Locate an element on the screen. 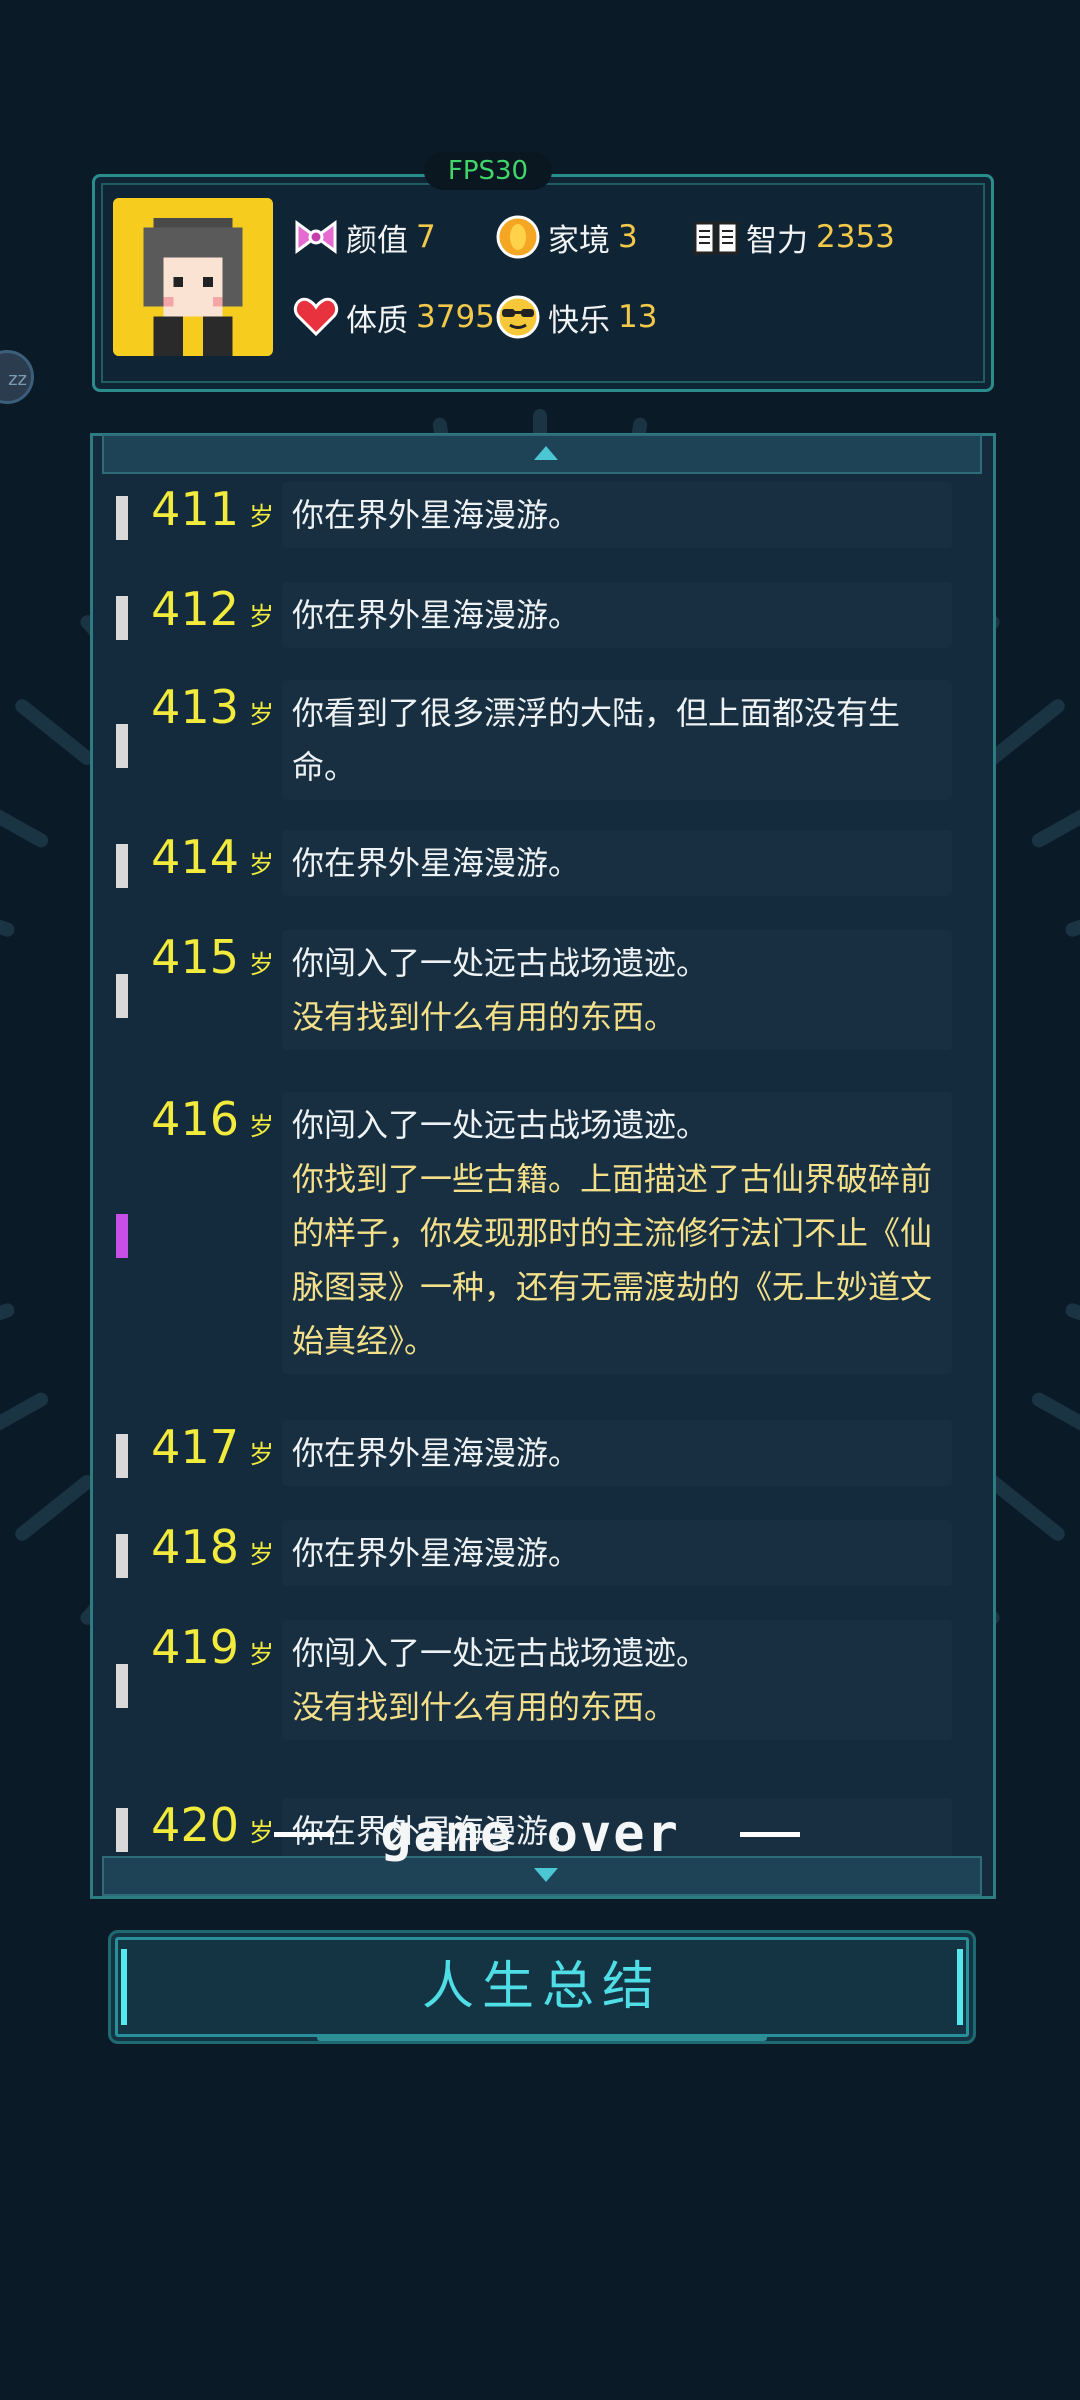  game-over-label: game over is located at coordinates (530, 1834).